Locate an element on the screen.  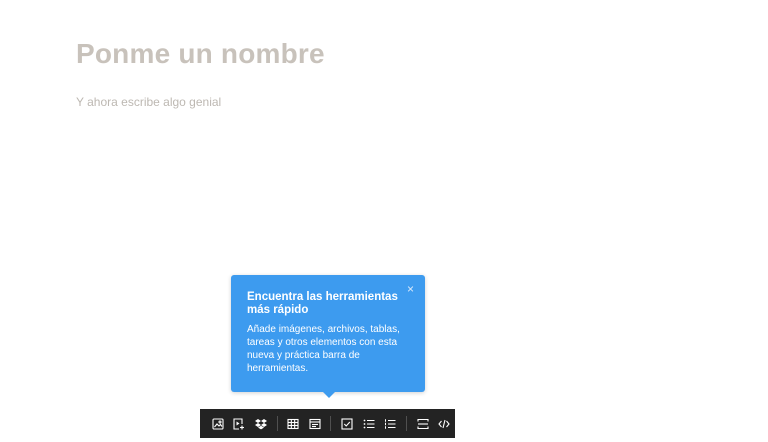
bullet-list-icon is located at coordinates (369, 423).